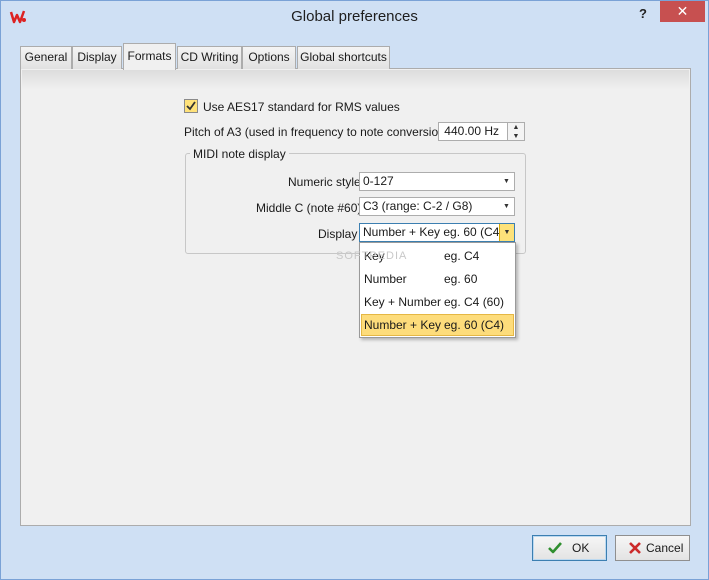 The width and height of the screenshot is (709, 580). I want to click on middle-c-label: Middle C (note #60), so click(309, 208).